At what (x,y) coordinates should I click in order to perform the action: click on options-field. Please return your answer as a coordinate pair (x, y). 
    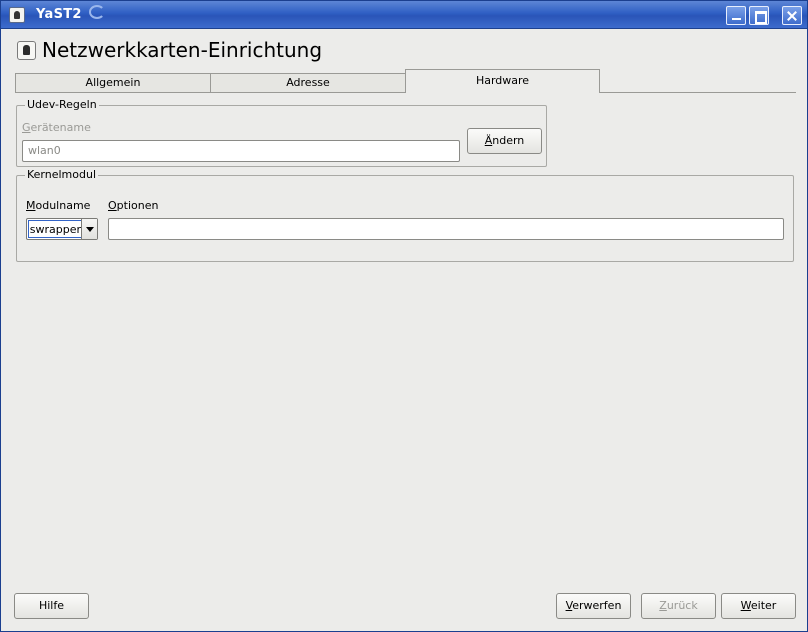
    Looking at the image, I should click on (446, 229).